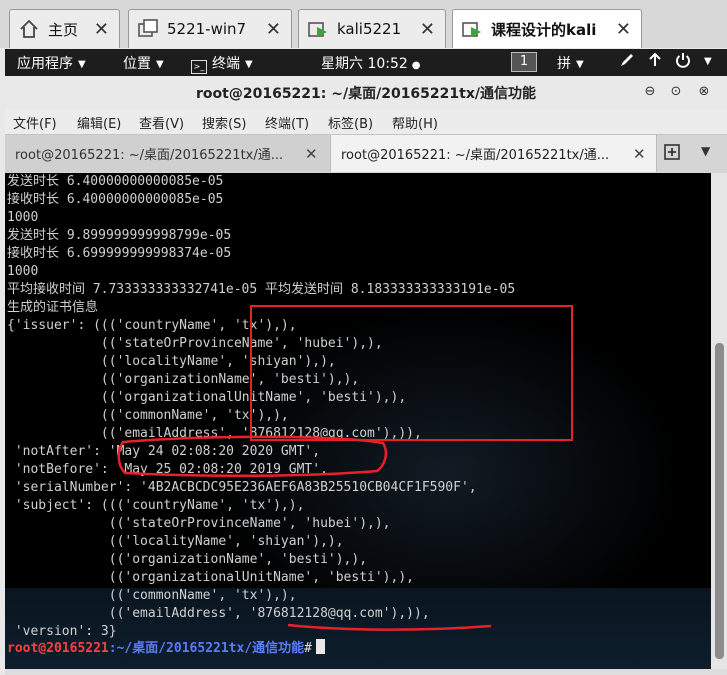 This screenshot has width=727, height=675. I want to click on vm-tab-label: 5221-win7, so click(207, 29).